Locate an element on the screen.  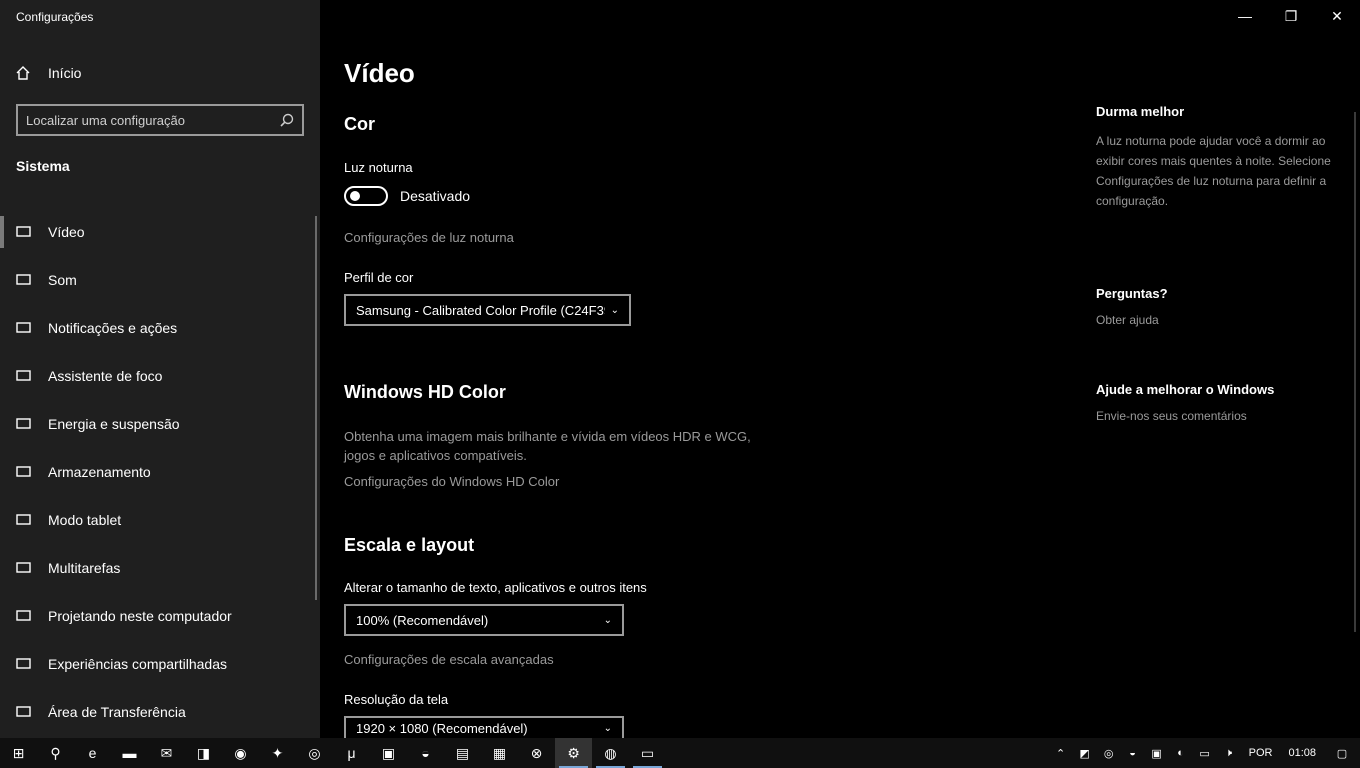
maximize-button: ❐ is located at coordinates (1291, 16).